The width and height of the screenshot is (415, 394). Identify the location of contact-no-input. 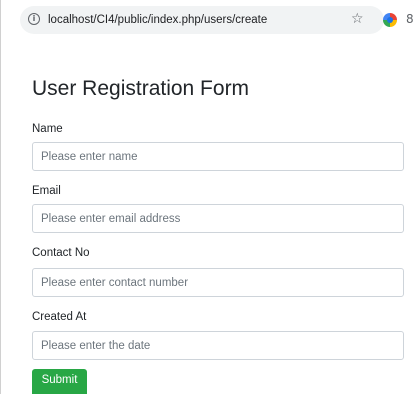
(218, 282).